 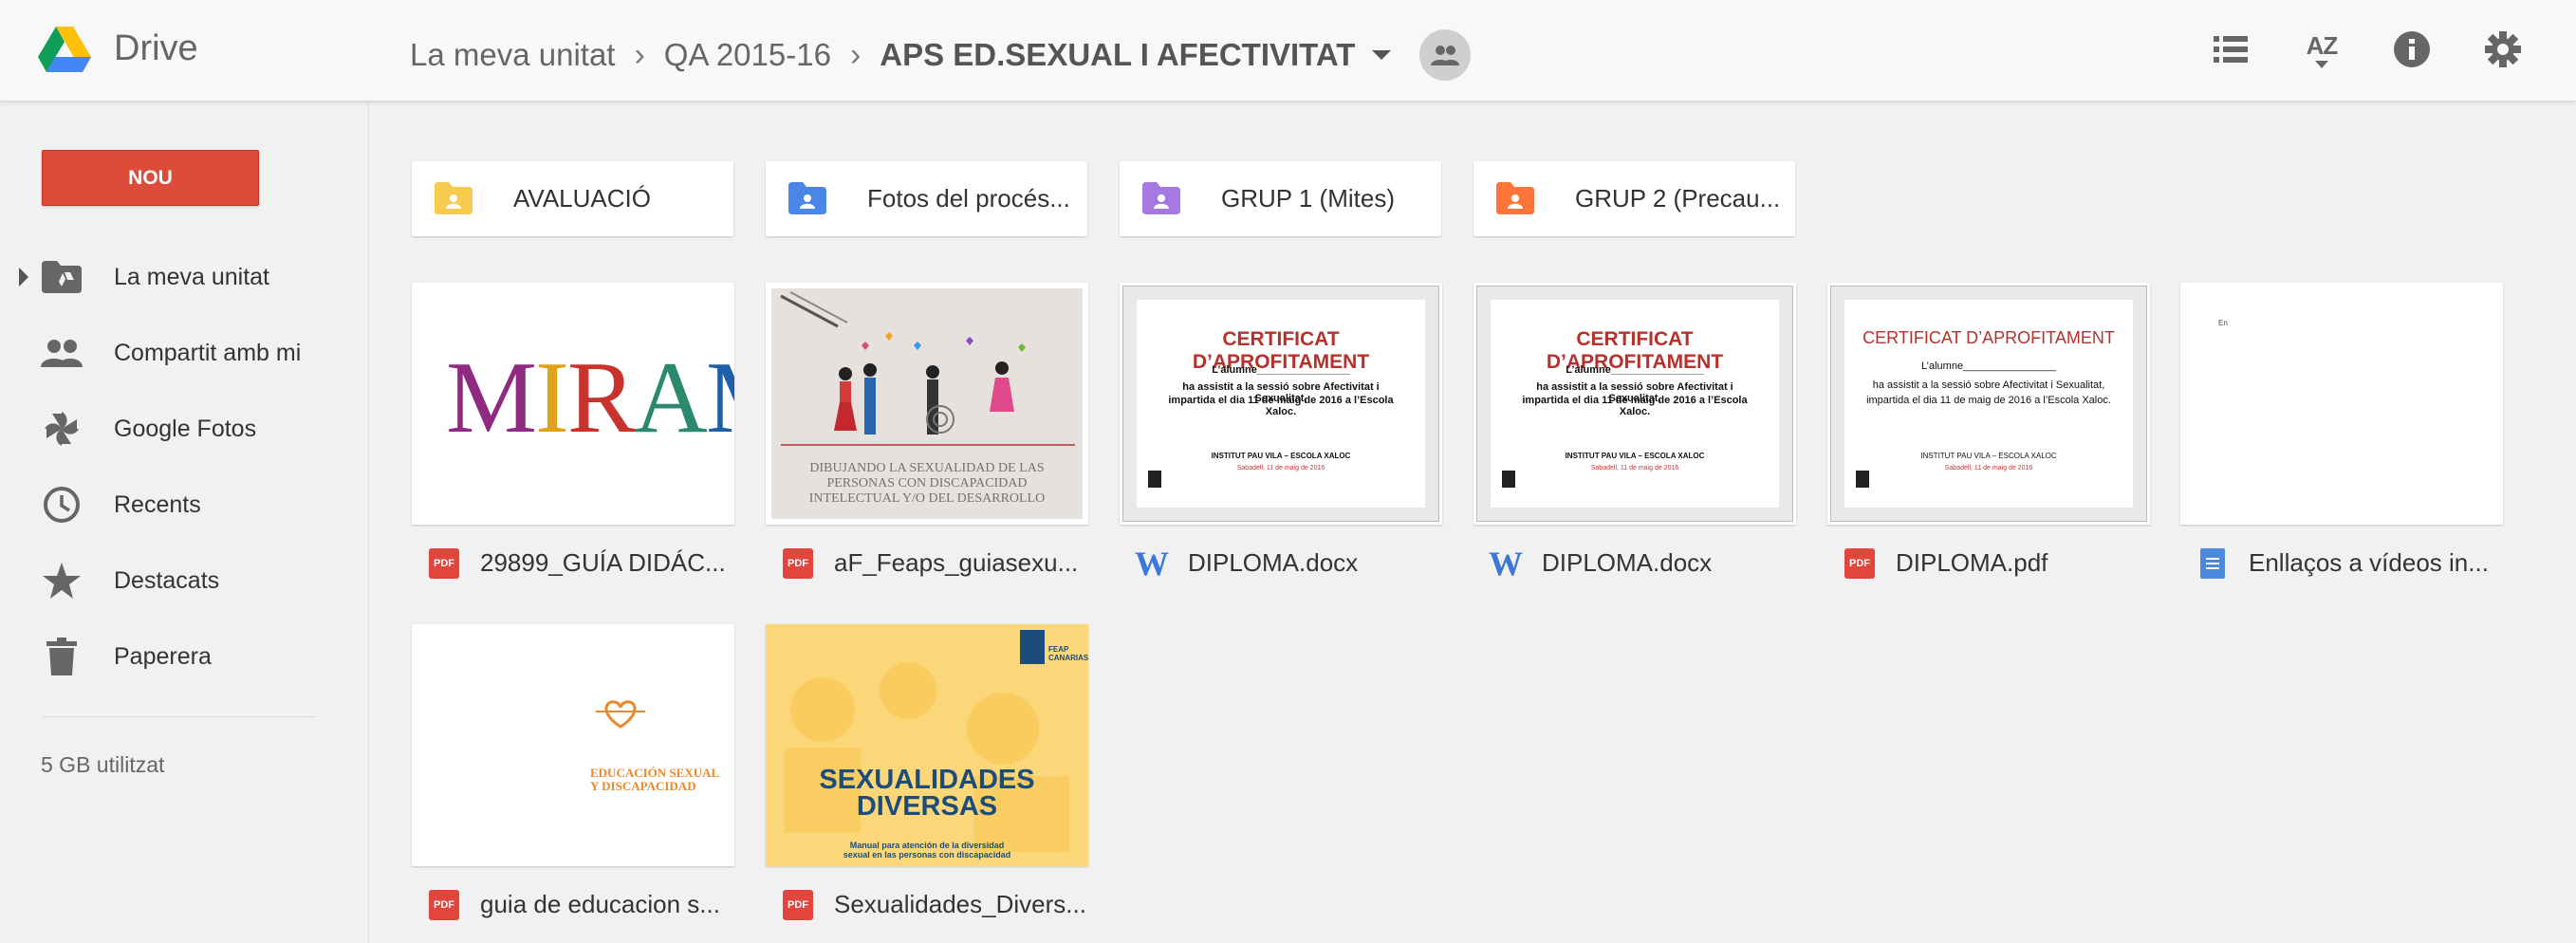 I want to click on folder-card: GRUP 1 (Mites), so click(x=1280, y=198).